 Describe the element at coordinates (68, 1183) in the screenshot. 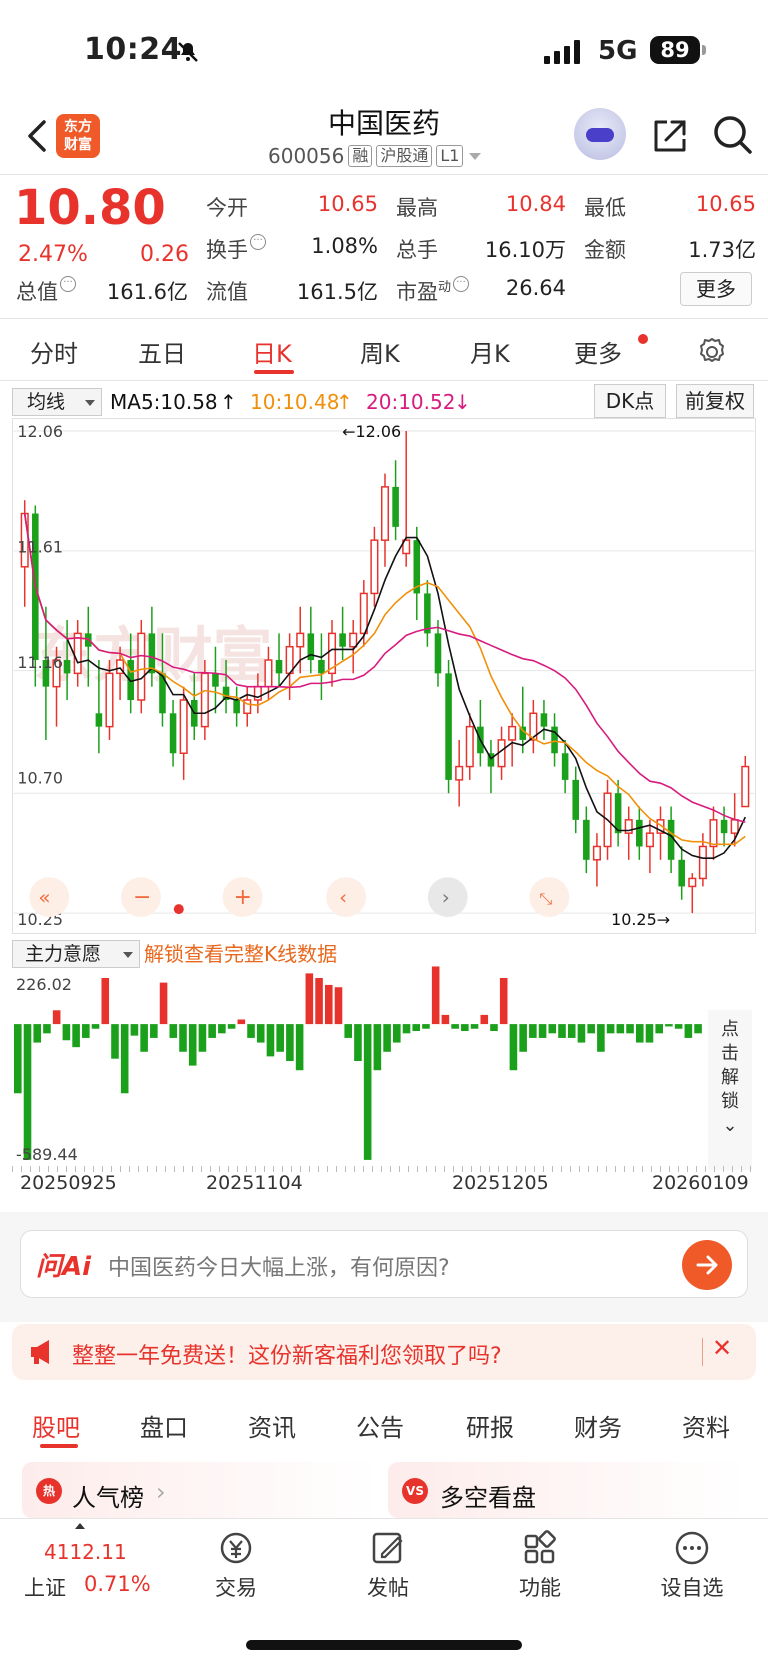

I see `date-label: 20250925` at that location.